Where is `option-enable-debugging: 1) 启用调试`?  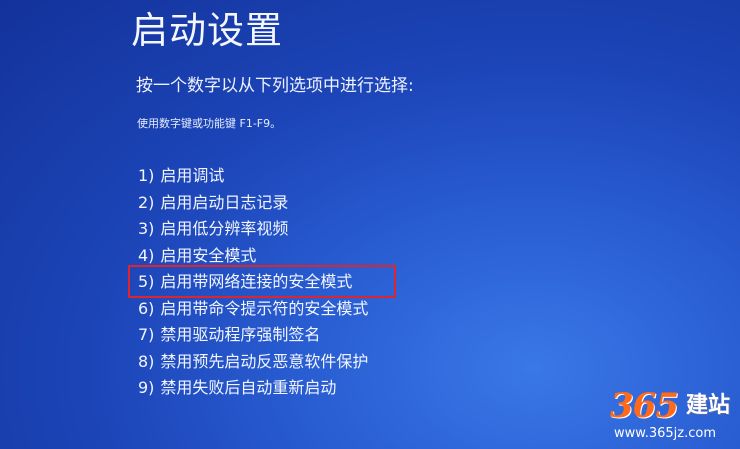
option-enable-debugging: 1) 启用调试 is located at coordinates (348, 176).